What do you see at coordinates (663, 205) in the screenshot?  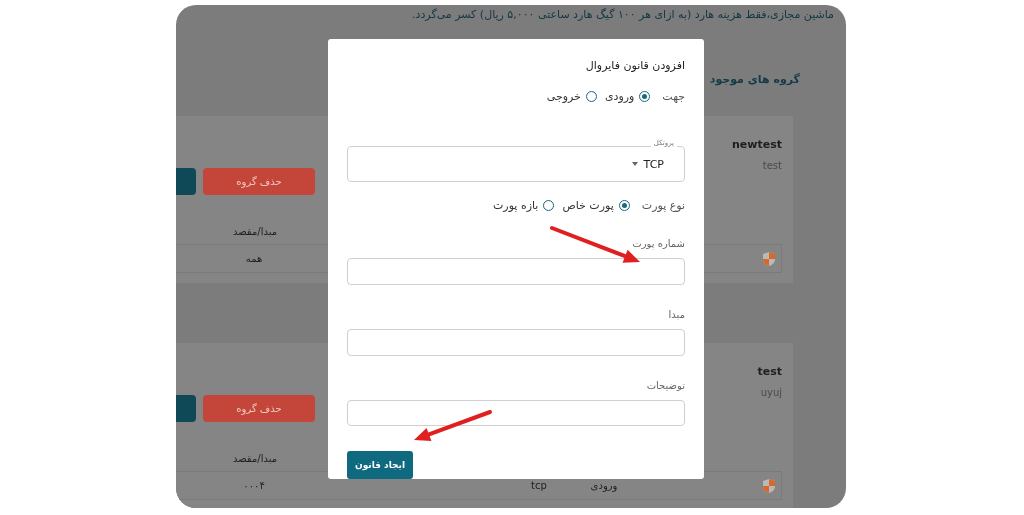 I see `radio-group-label: نوع پورت` at bounding box center [663, 205].